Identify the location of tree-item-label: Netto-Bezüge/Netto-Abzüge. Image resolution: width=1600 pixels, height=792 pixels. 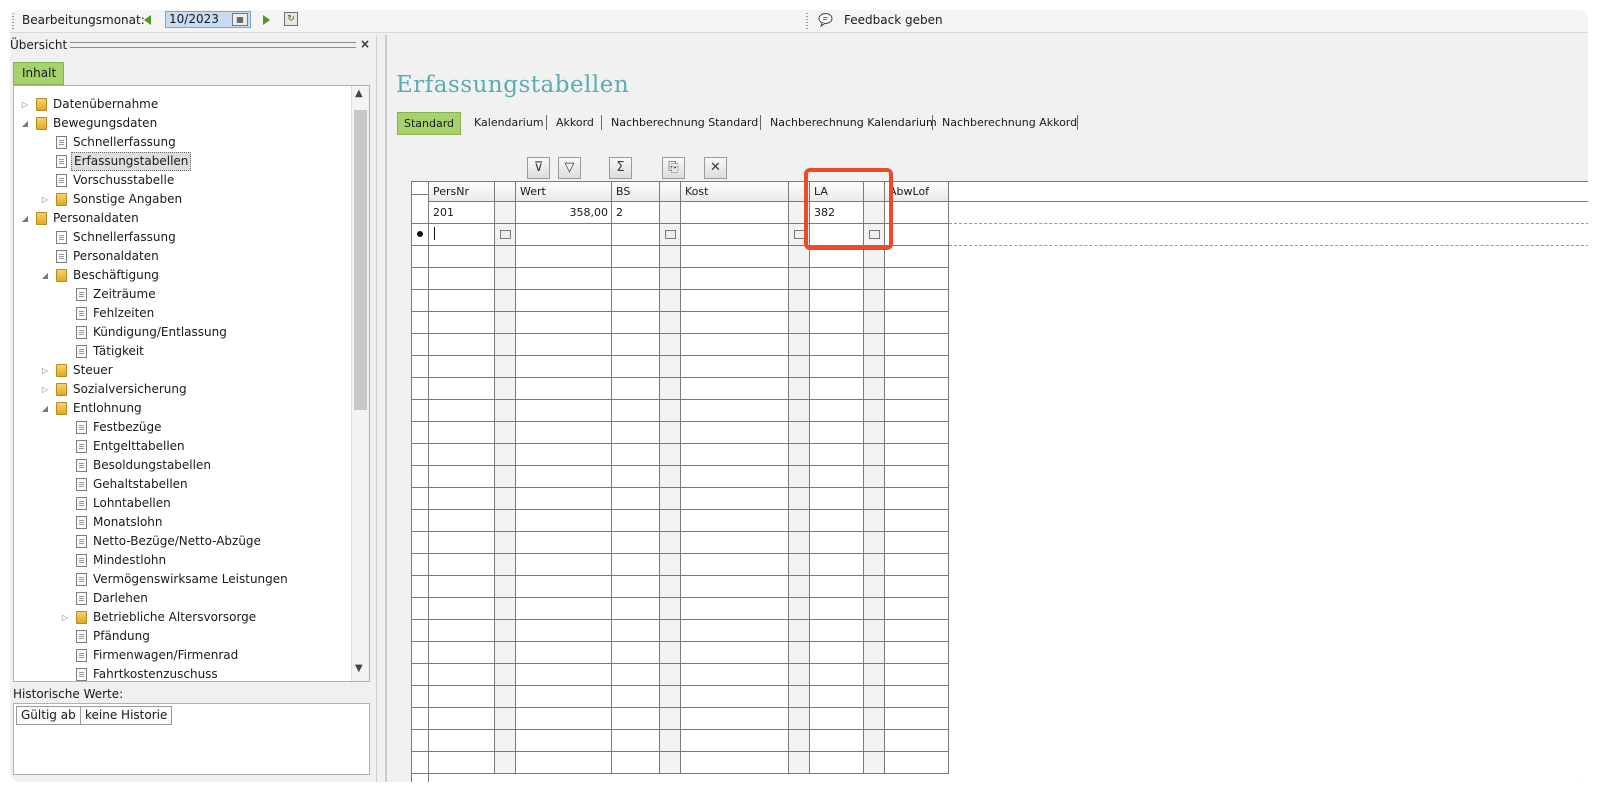
(177, 541).